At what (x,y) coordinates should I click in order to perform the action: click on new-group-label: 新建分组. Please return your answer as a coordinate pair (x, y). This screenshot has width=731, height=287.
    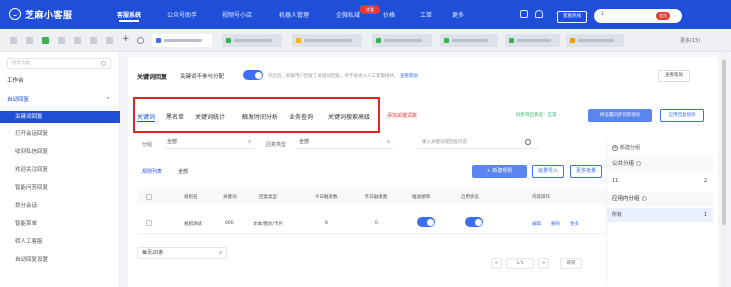
    Looking at the image, I should click on (630, 148).